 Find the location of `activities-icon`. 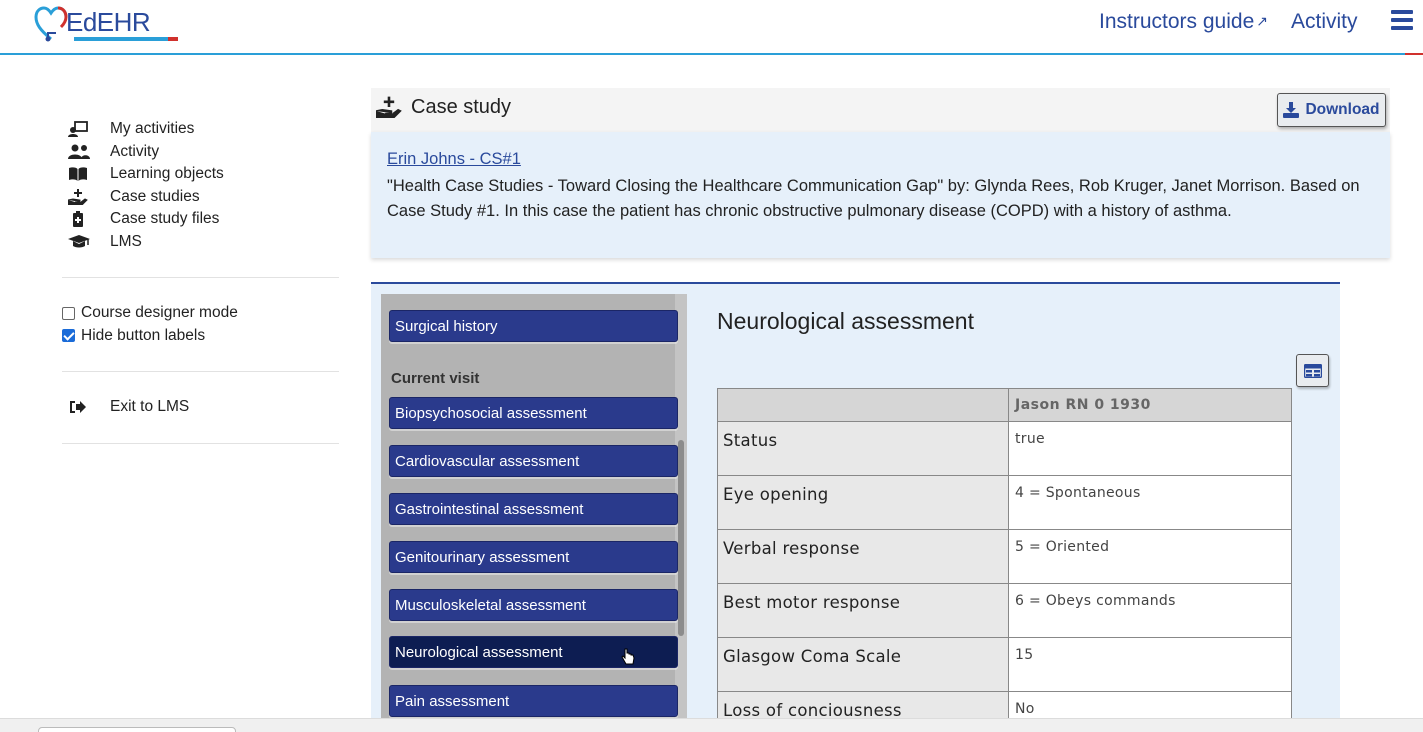

activities-icon is located at coordinates (86, 129).